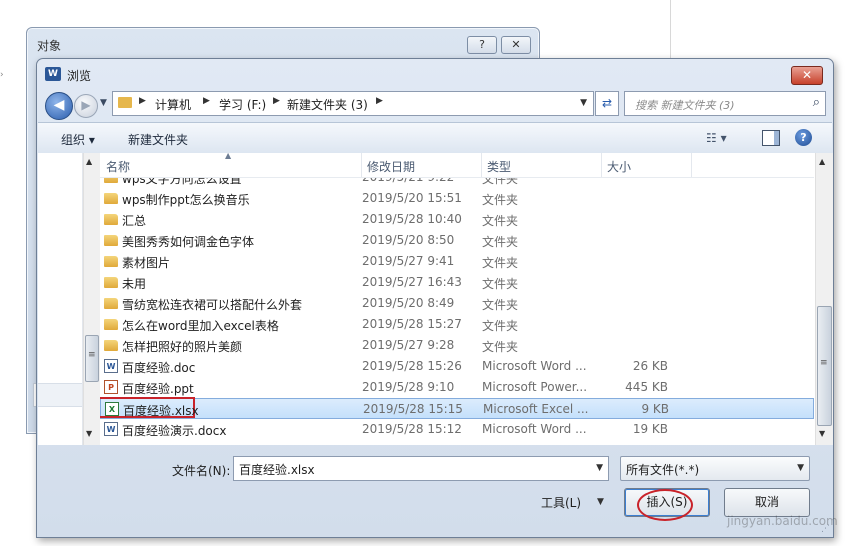  Describe the element at coordinates (457, 261) in the screenshot. I see `folder-row: 素材图片 2019/5/27 9:41 文件夹` at that location.